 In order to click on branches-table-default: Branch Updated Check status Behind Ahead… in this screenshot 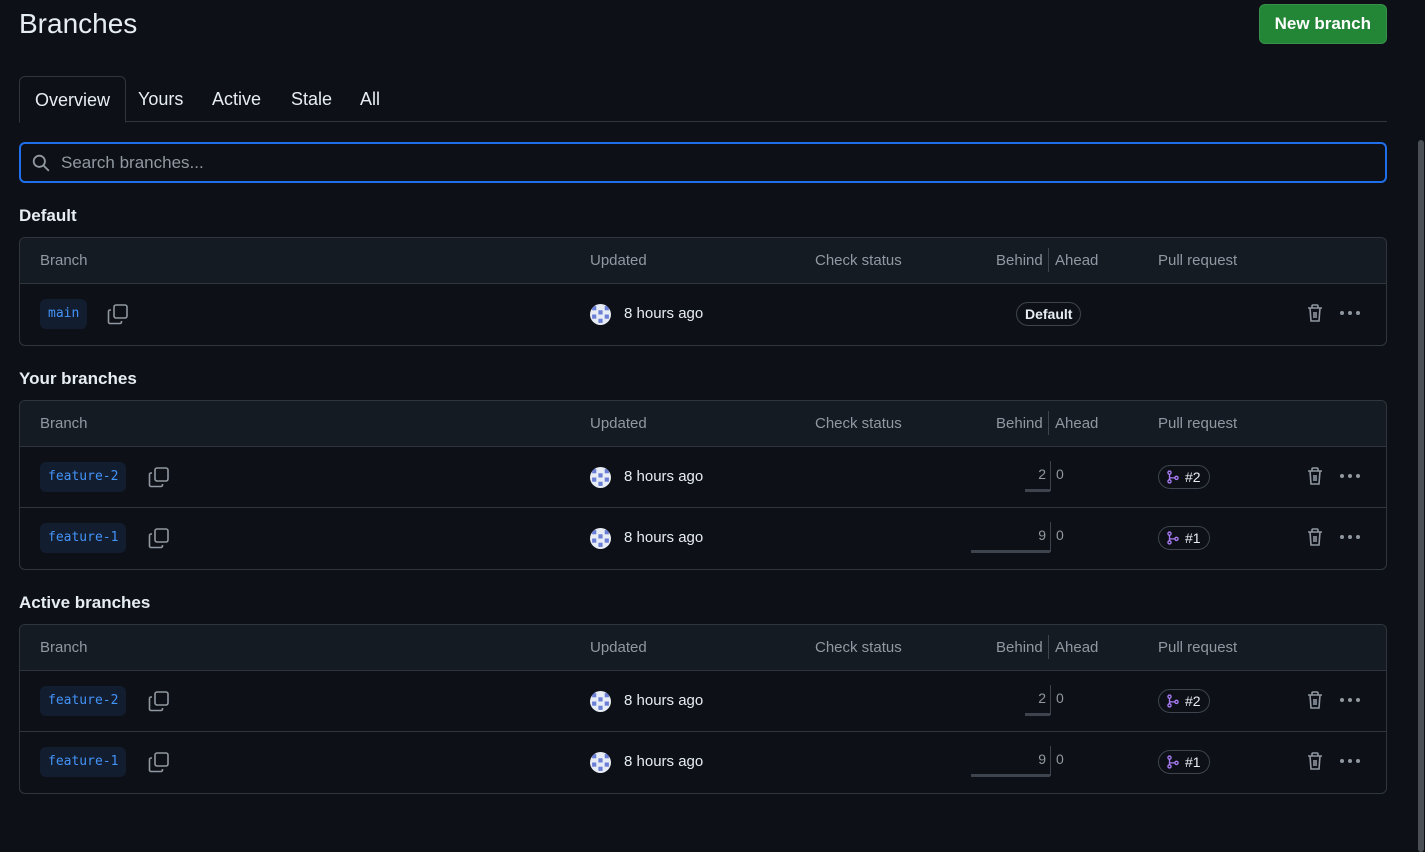, I will do `click(703, 291)`.